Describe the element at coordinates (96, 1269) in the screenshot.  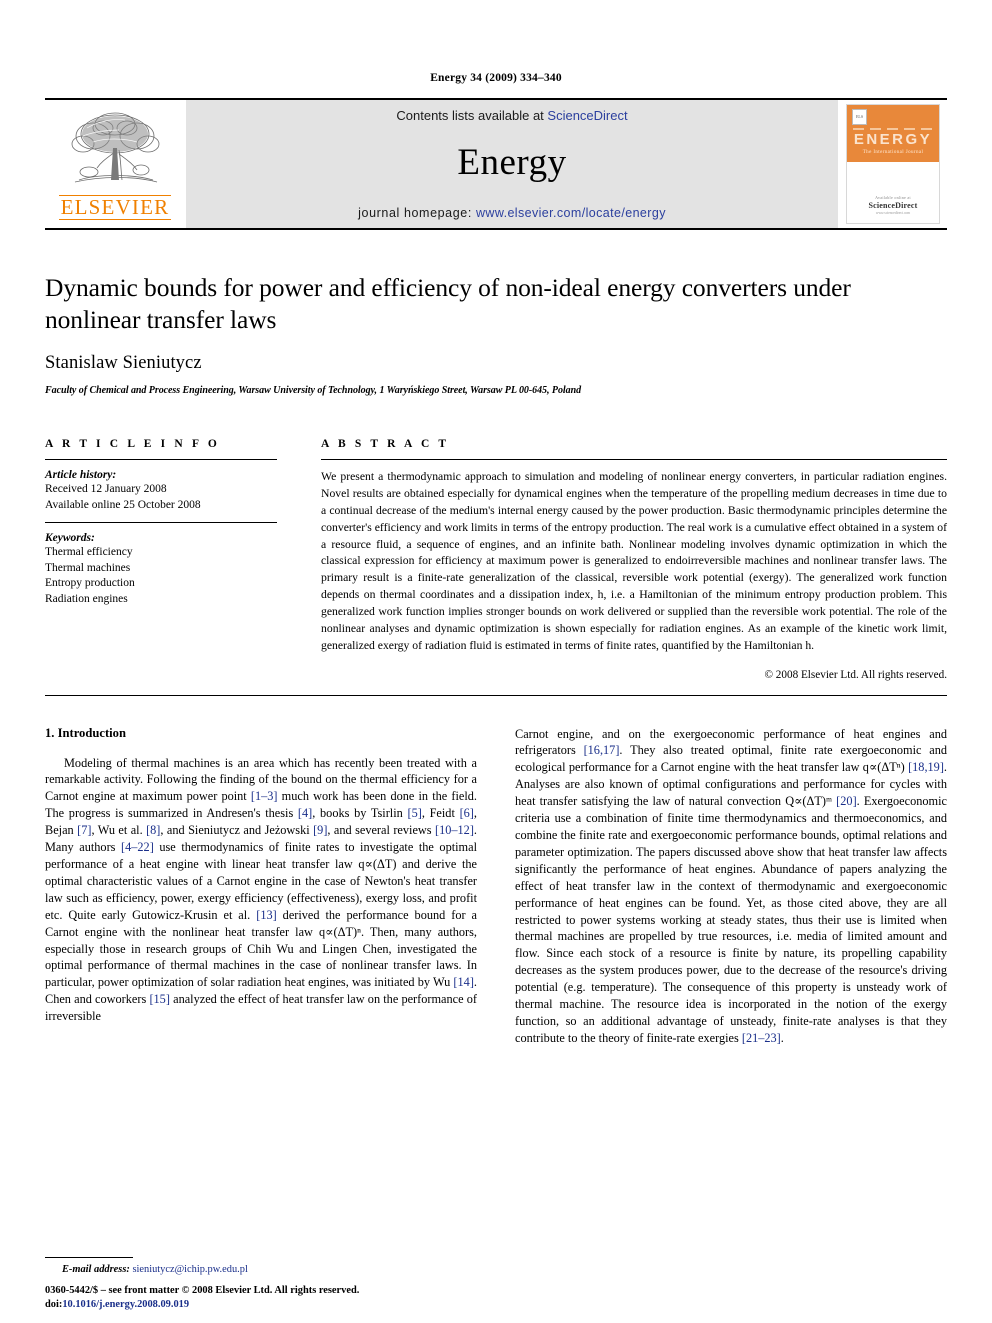
I see `email-label: E-mail address:` at that location.